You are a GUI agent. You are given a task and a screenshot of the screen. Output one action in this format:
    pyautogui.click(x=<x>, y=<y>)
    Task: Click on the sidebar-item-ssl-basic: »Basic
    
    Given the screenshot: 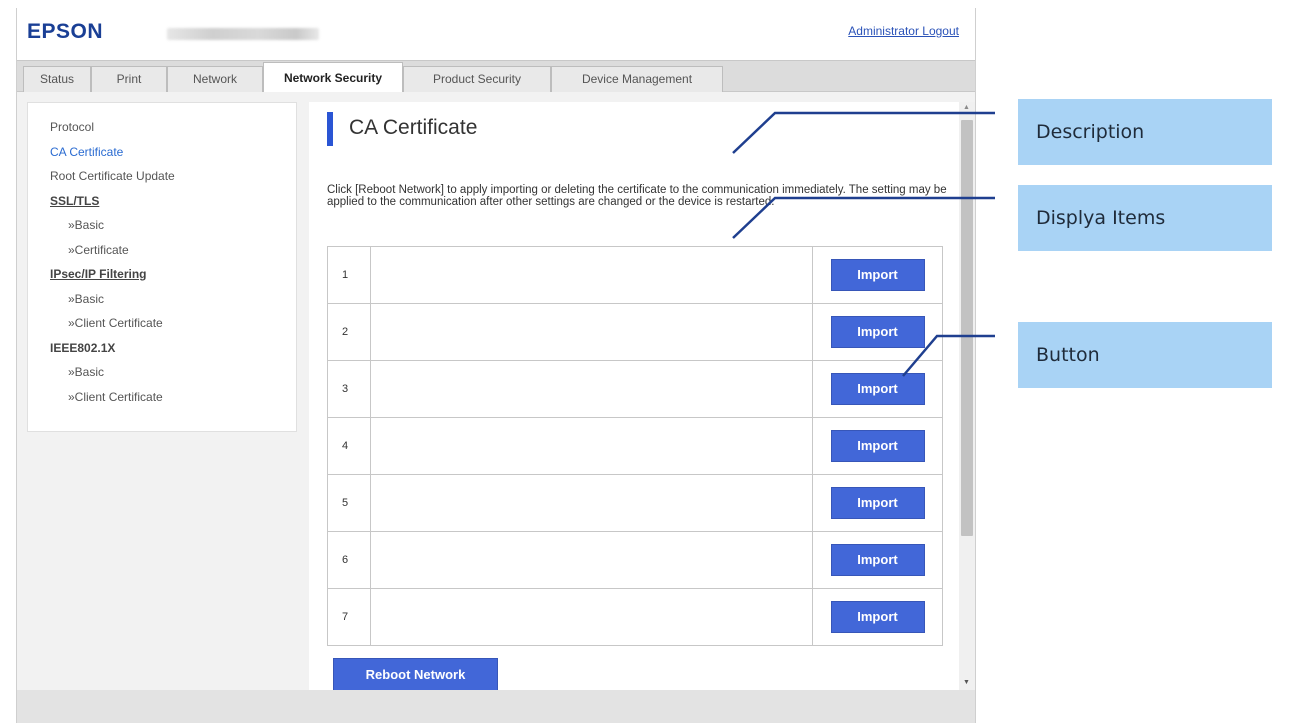 What is the action you would take?
    pyautogui.click(x=162, y=225)
    